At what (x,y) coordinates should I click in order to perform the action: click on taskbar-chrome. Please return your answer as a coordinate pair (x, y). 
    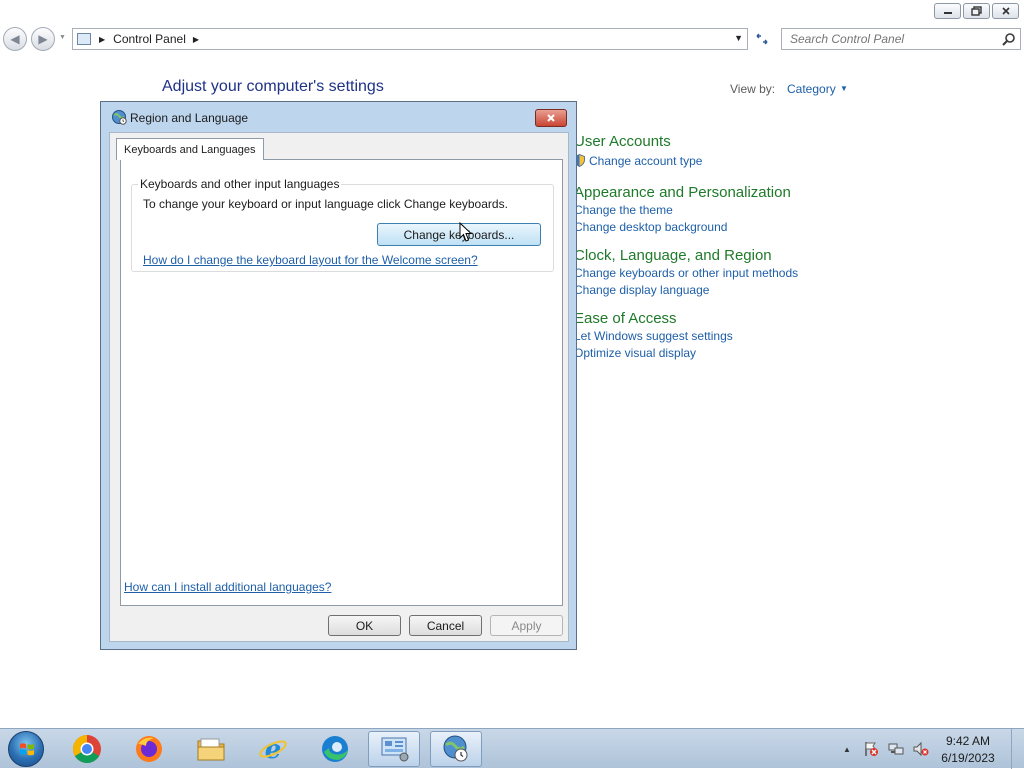
    Looking at the image, I should click on (87, 749).